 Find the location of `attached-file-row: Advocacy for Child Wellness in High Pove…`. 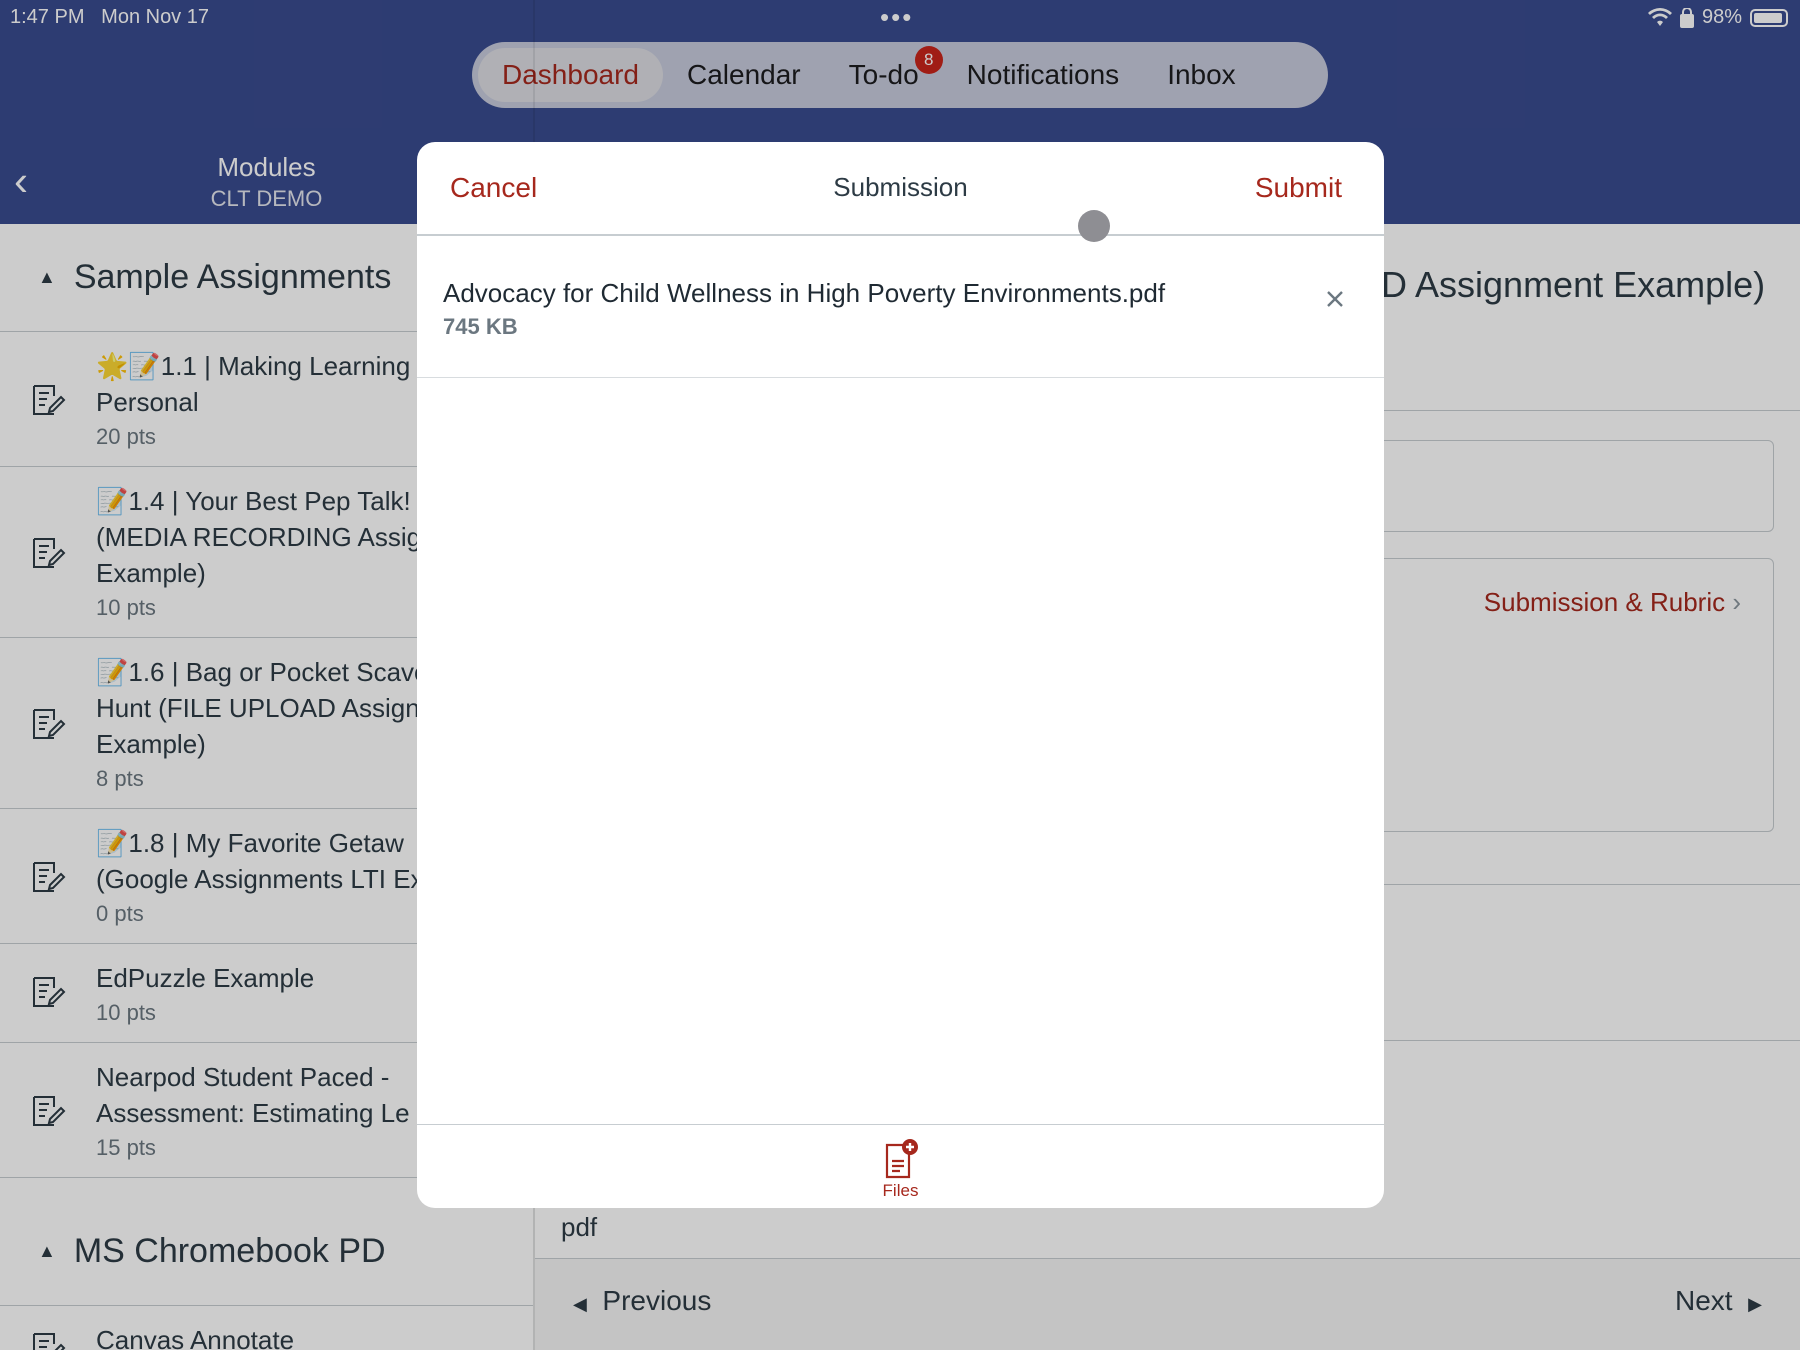

attached-file-row: Advocacy for Child Wellness in High Pove… is located at coordinates (900, 307).